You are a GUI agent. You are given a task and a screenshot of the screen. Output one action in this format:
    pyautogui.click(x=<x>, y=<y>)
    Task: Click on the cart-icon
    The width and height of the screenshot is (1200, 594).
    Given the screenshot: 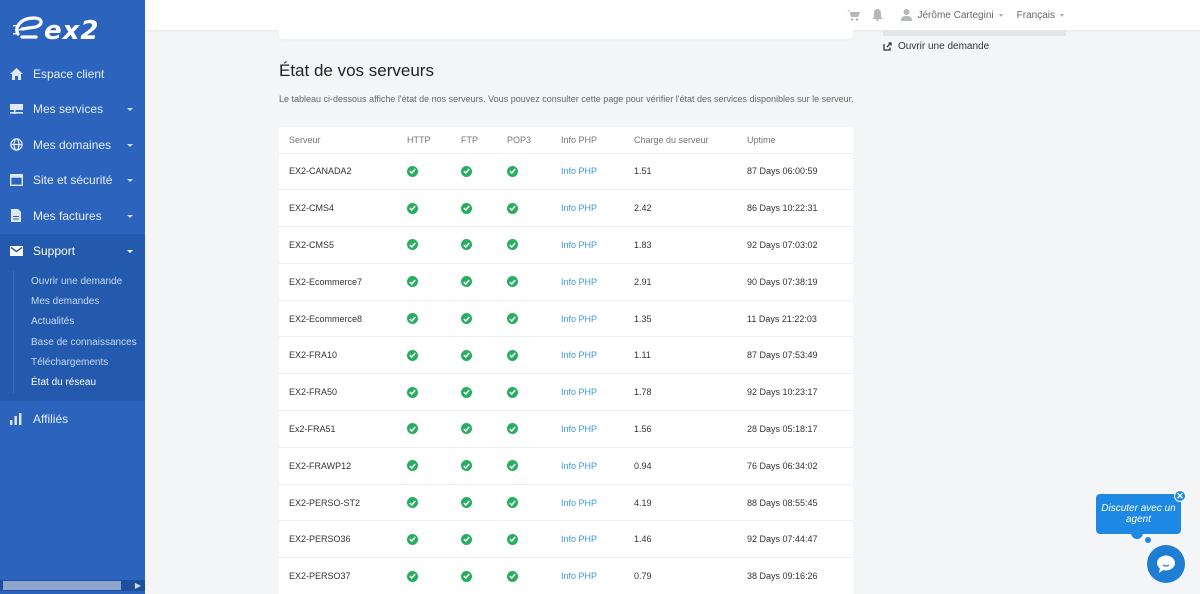 What is the action you would take?
    pyautogui.click(x=854, y=15)
    